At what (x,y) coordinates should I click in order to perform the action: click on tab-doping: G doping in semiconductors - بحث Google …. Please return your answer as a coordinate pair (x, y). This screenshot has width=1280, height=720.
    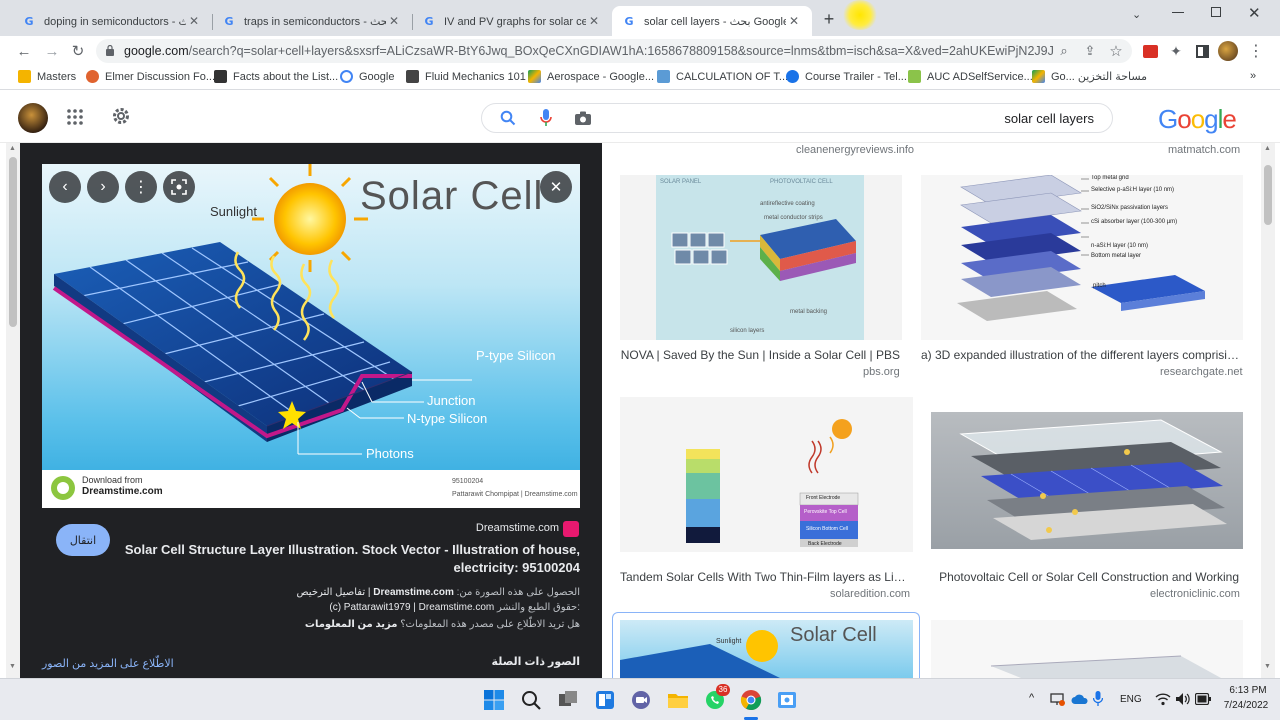
    Looking at the image, I should click on (112, 21).